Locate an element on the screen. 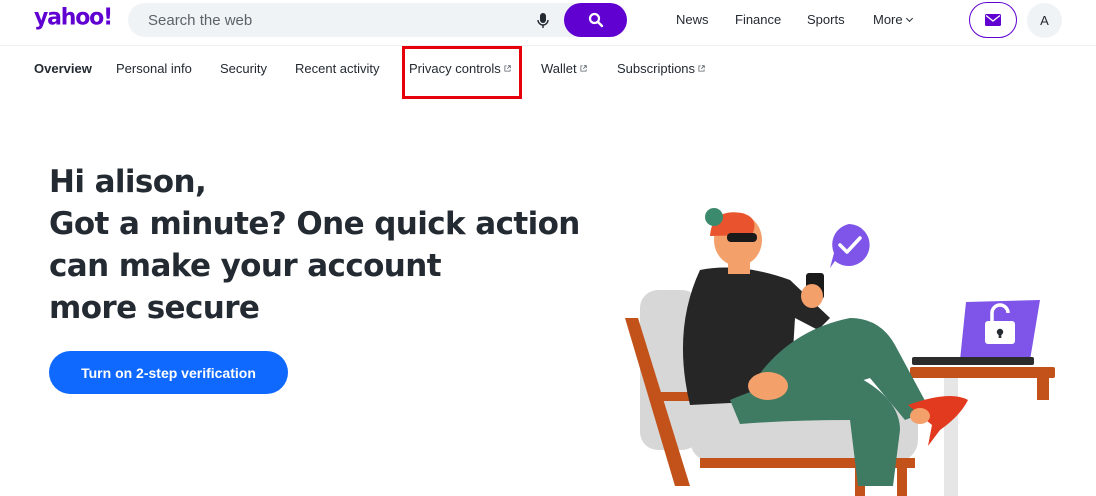  tab-wallet: Wallet is located at coordinates (564, 68).